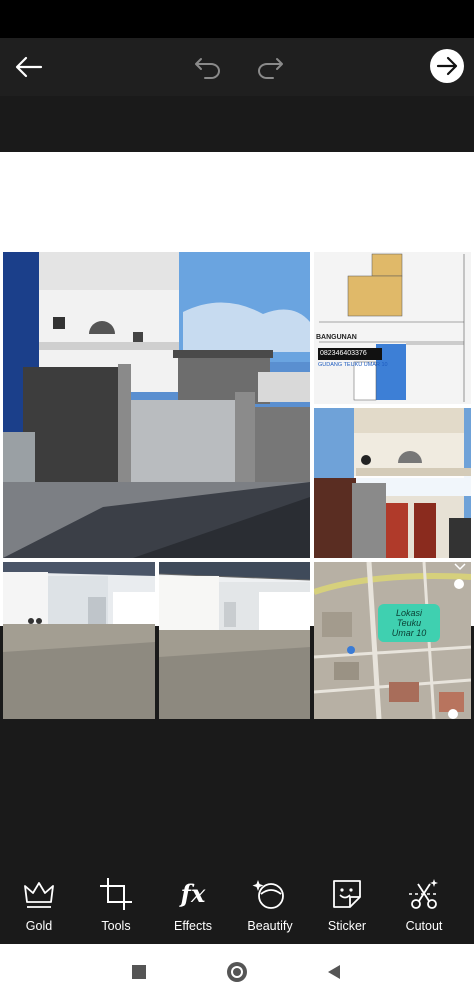  Describe the element at coordinates (270, 926) in the screenshot. I see `tool-beautify-label: Beautify` at that location.